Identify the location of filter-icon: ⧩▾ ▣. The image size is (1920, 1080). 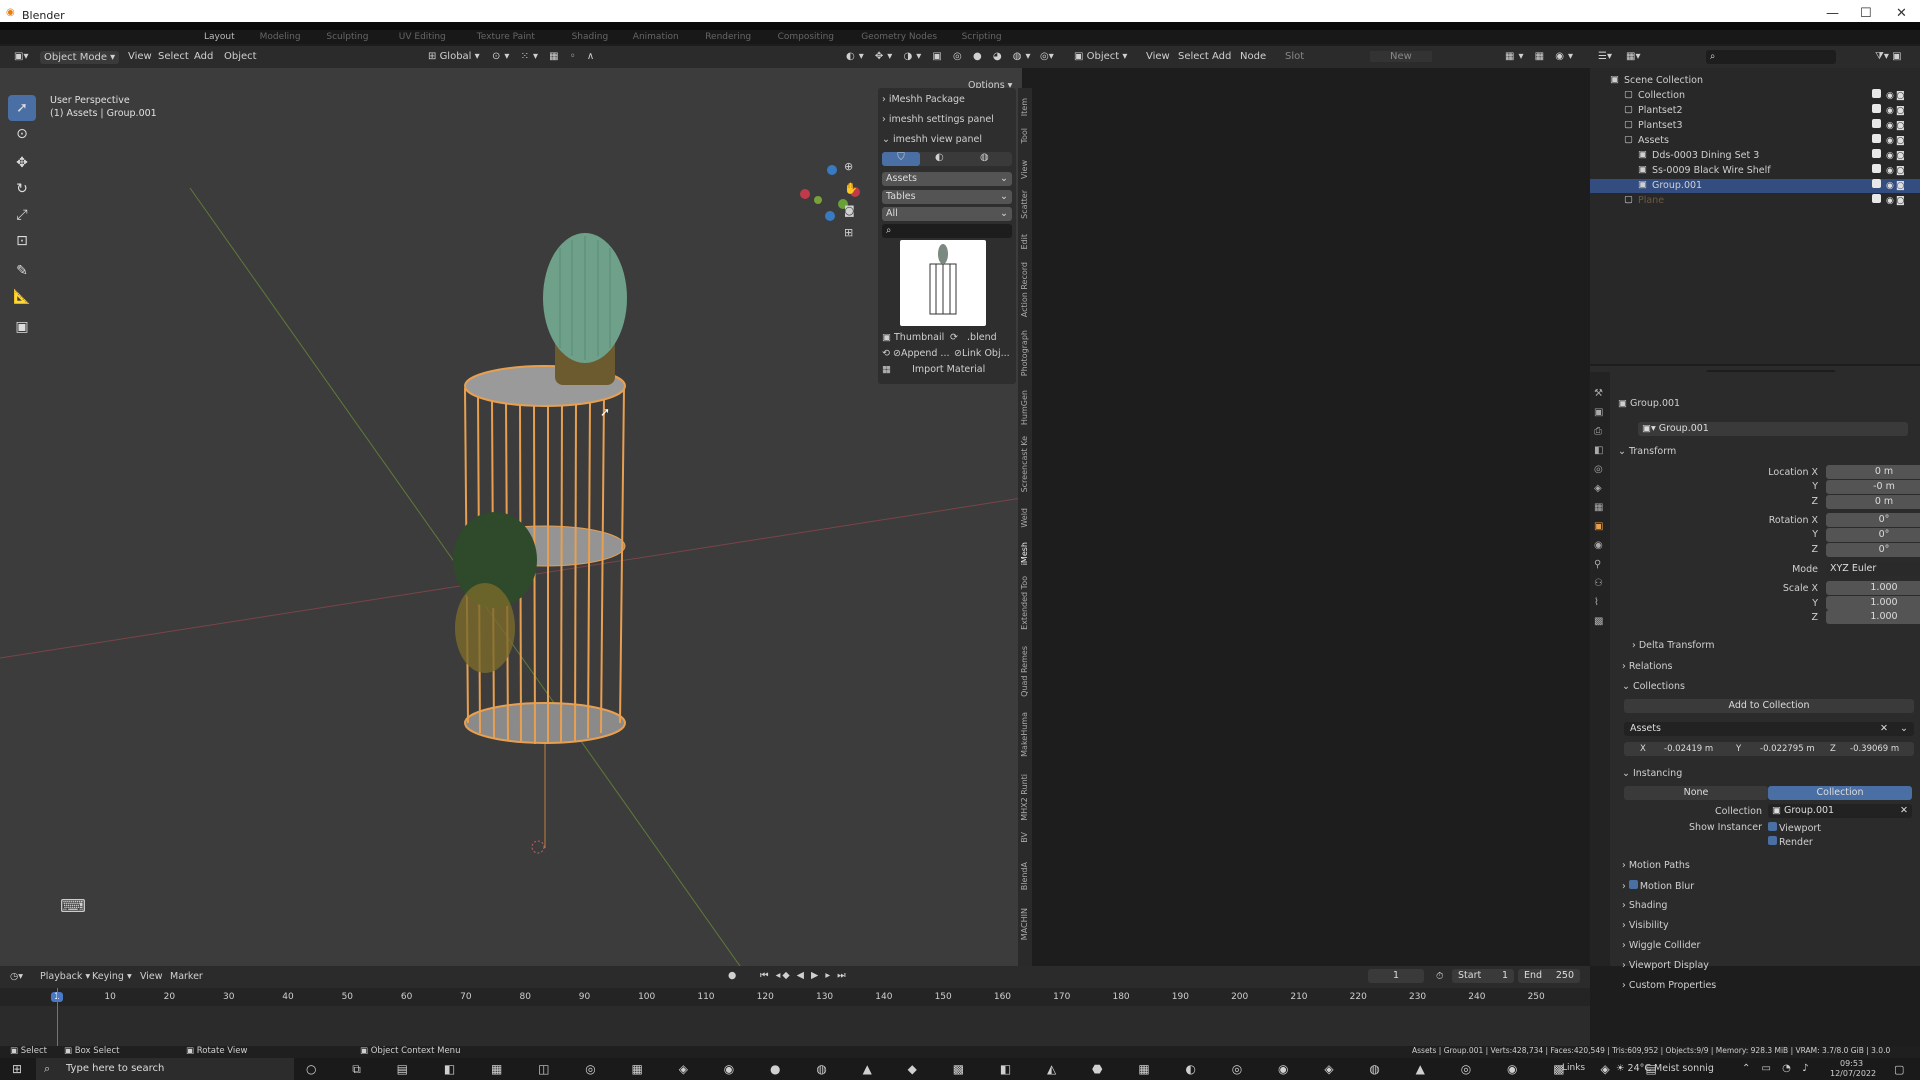
(1888, 56).